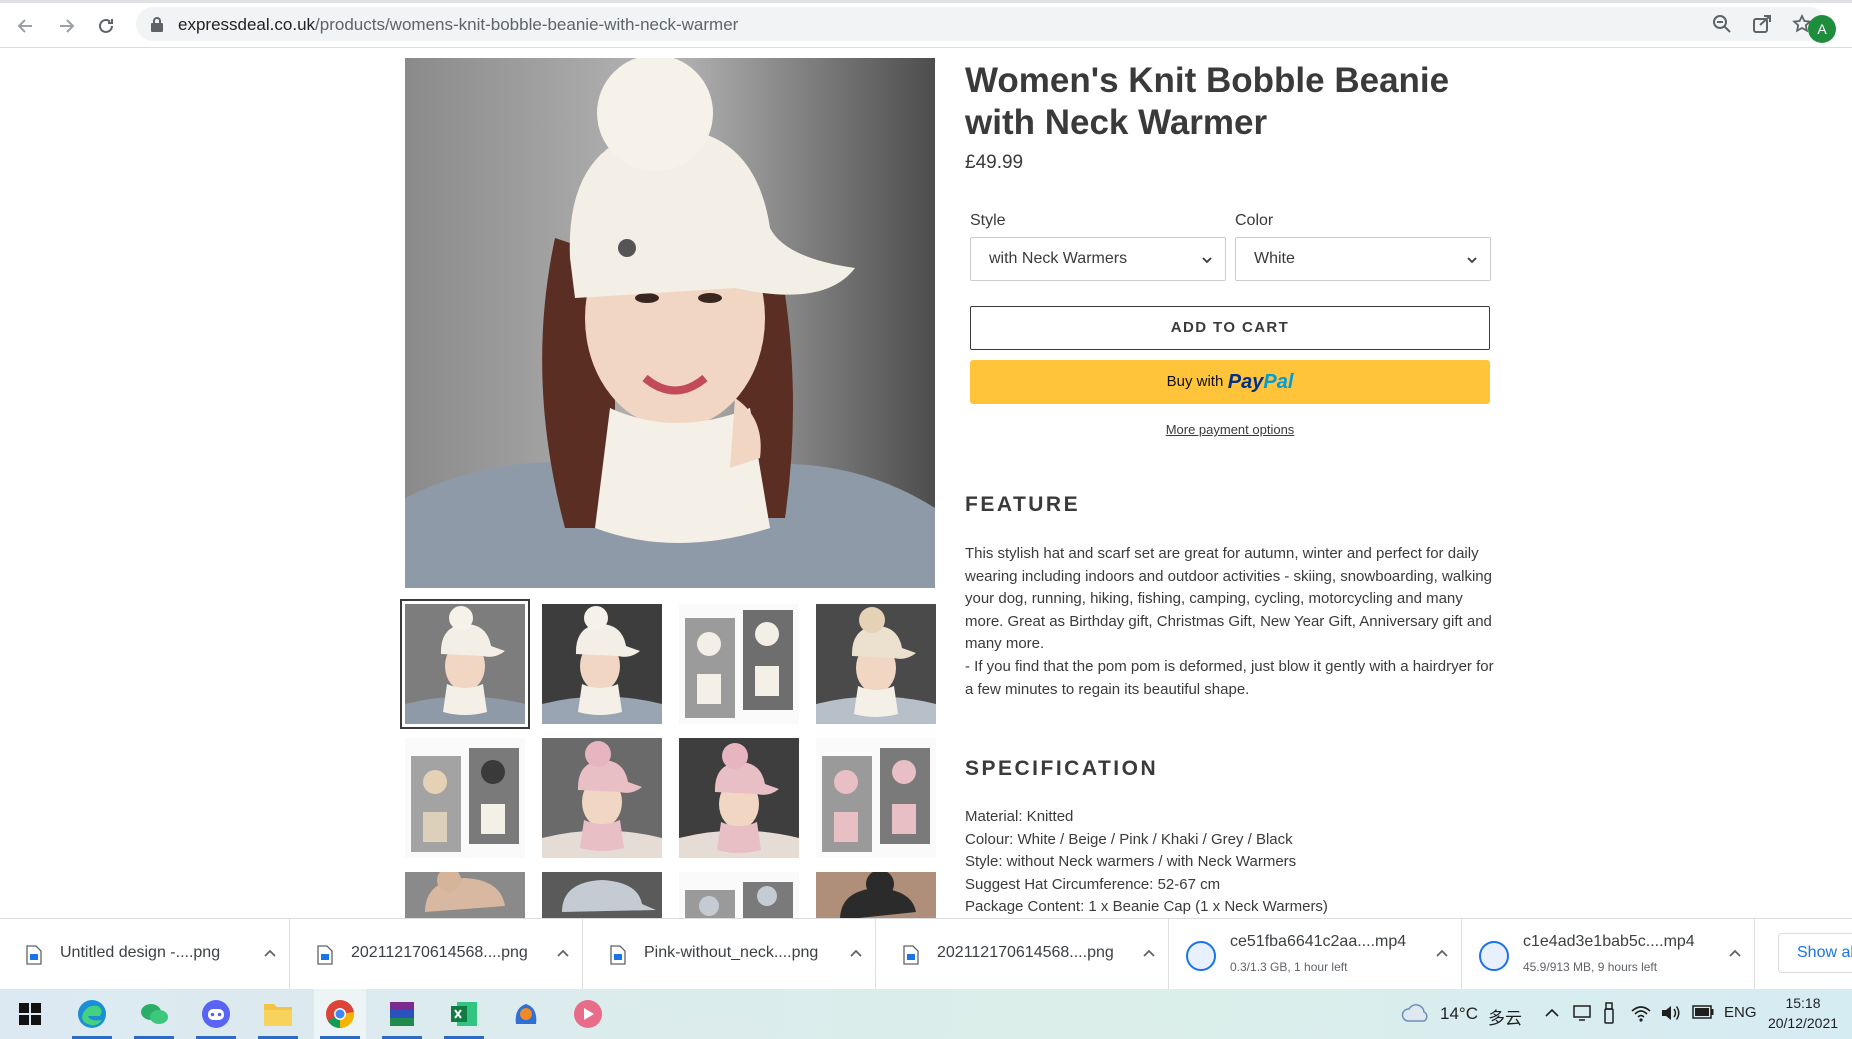 Image resolution: width=1852 pixels, height=1039 pixels. What do you see at coordinates (402, 1014) in the screenshot?
I see `taskbar-winrar` at bounding box center [402, 1014].